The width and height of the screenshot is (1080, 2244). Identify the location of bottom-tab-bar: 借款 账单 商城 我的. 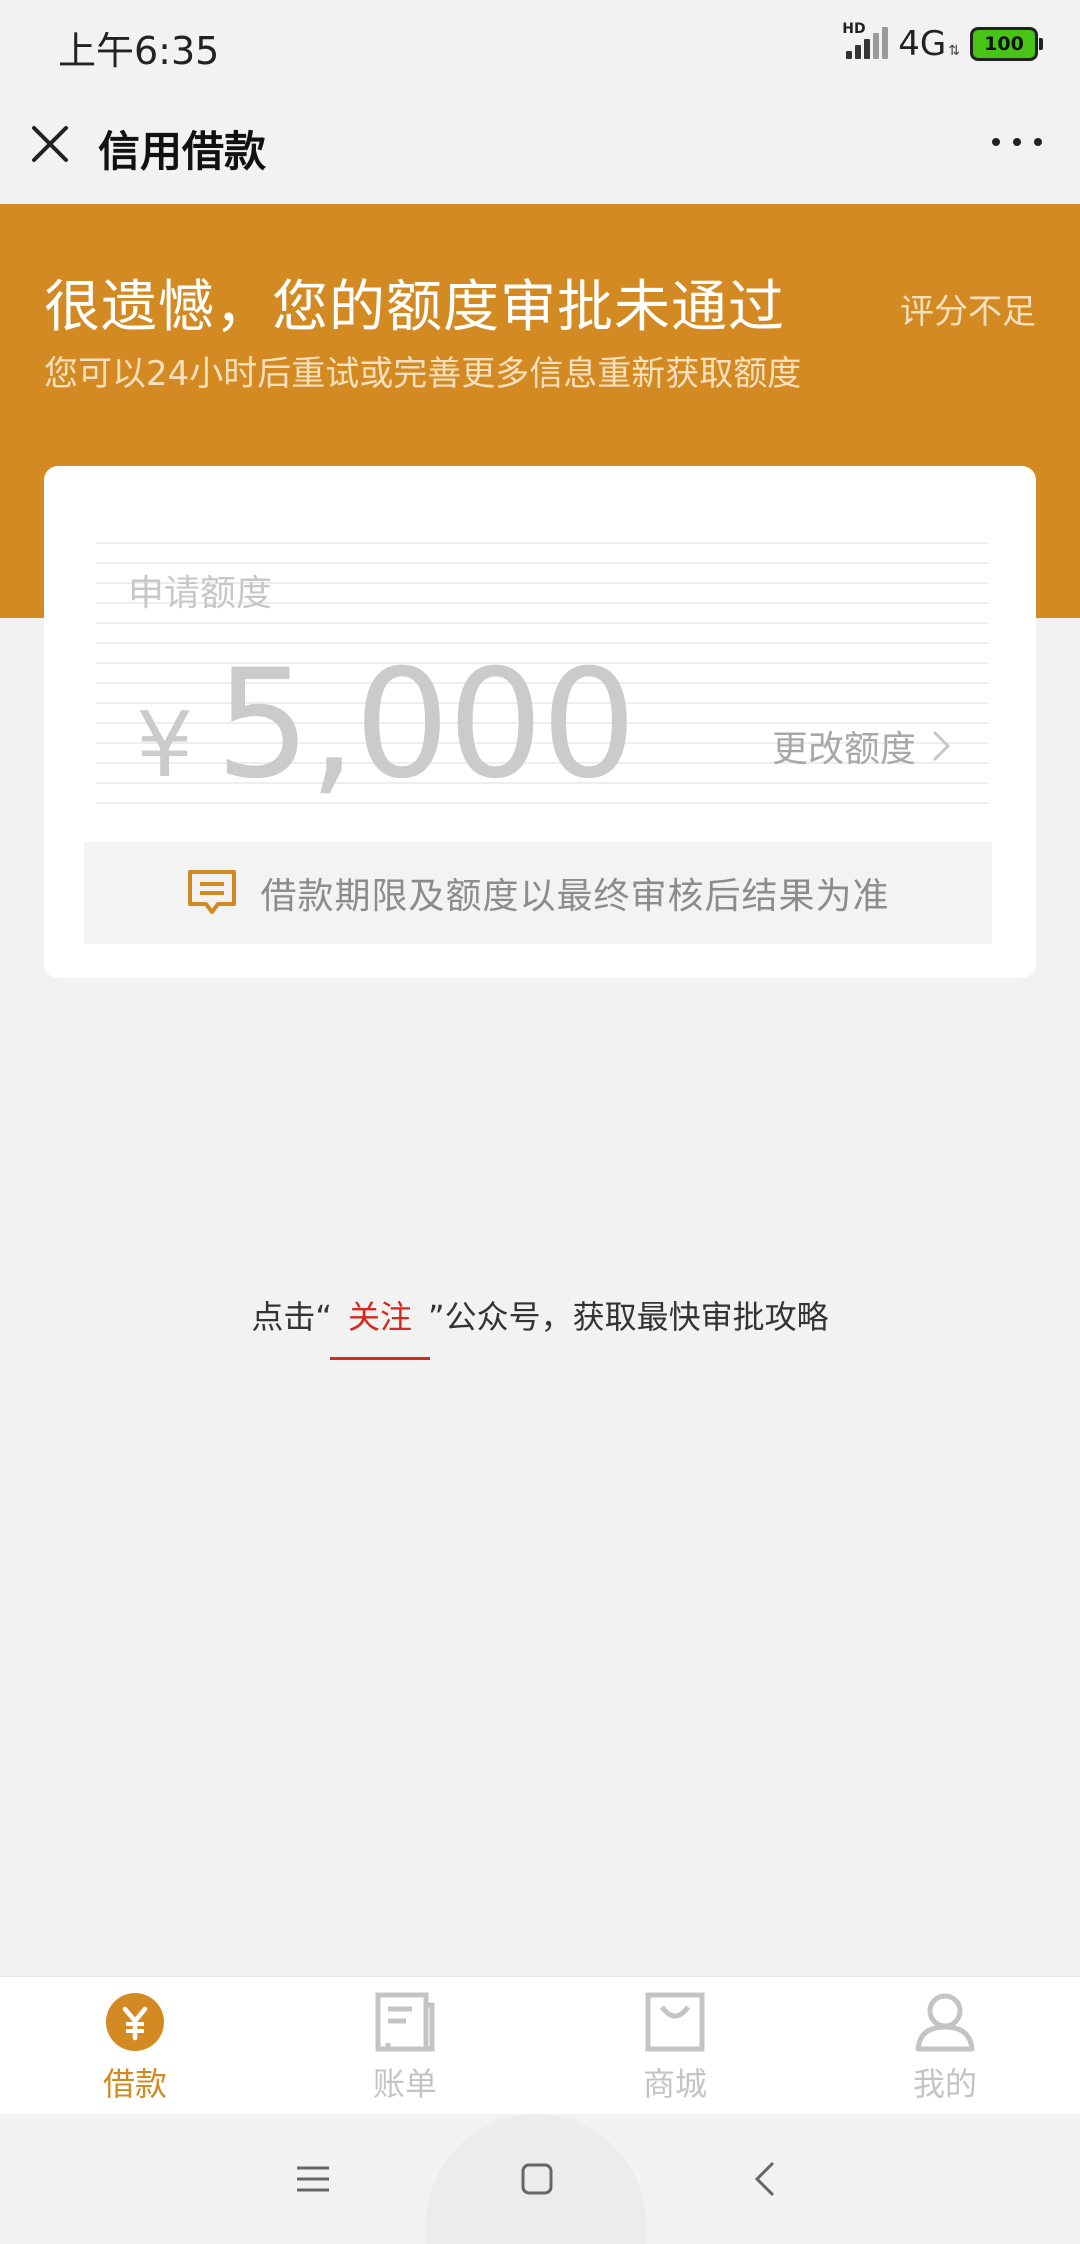
(540, 2045).